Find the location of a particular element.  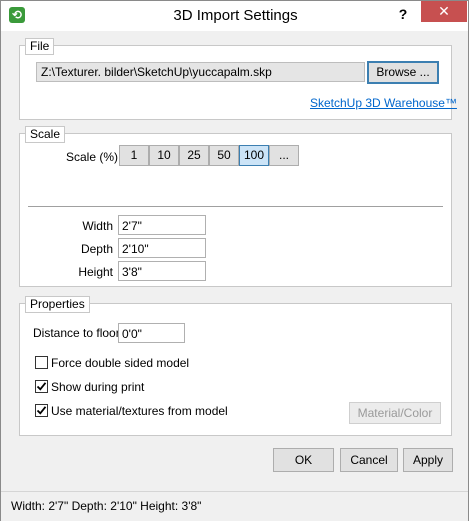

warehouse-link: SketchUp 3D Warehouse™ is located at coordinates (383, 103).